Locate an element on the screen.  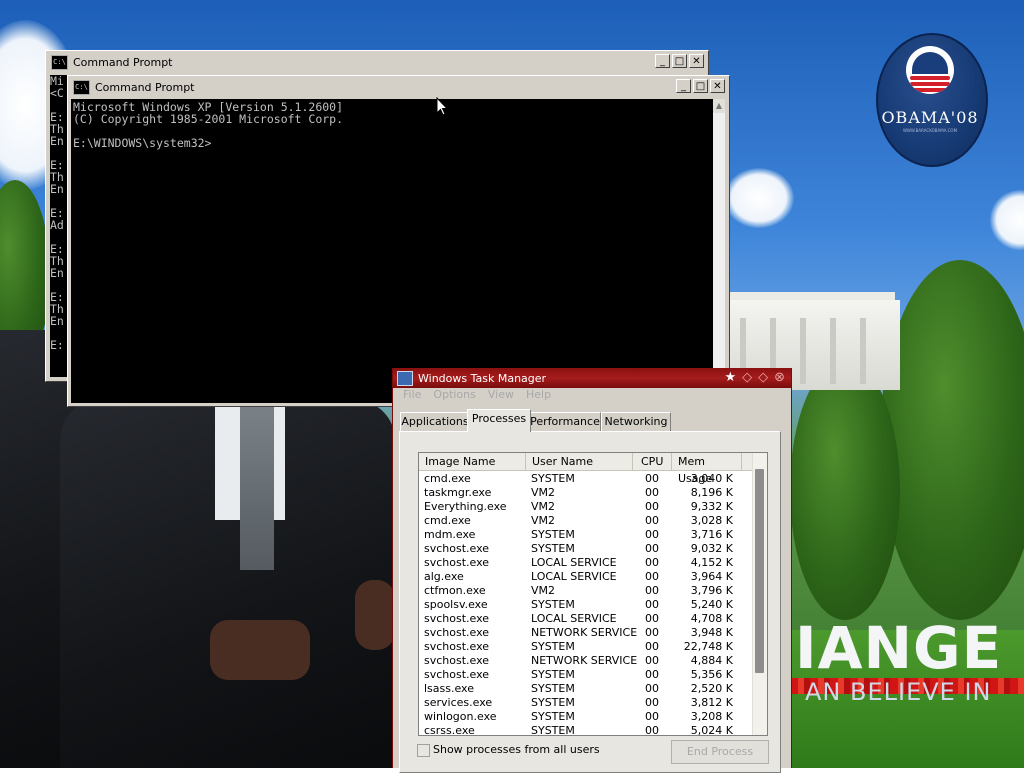
close-button: ⊗ is located at coordinates (779, 378).